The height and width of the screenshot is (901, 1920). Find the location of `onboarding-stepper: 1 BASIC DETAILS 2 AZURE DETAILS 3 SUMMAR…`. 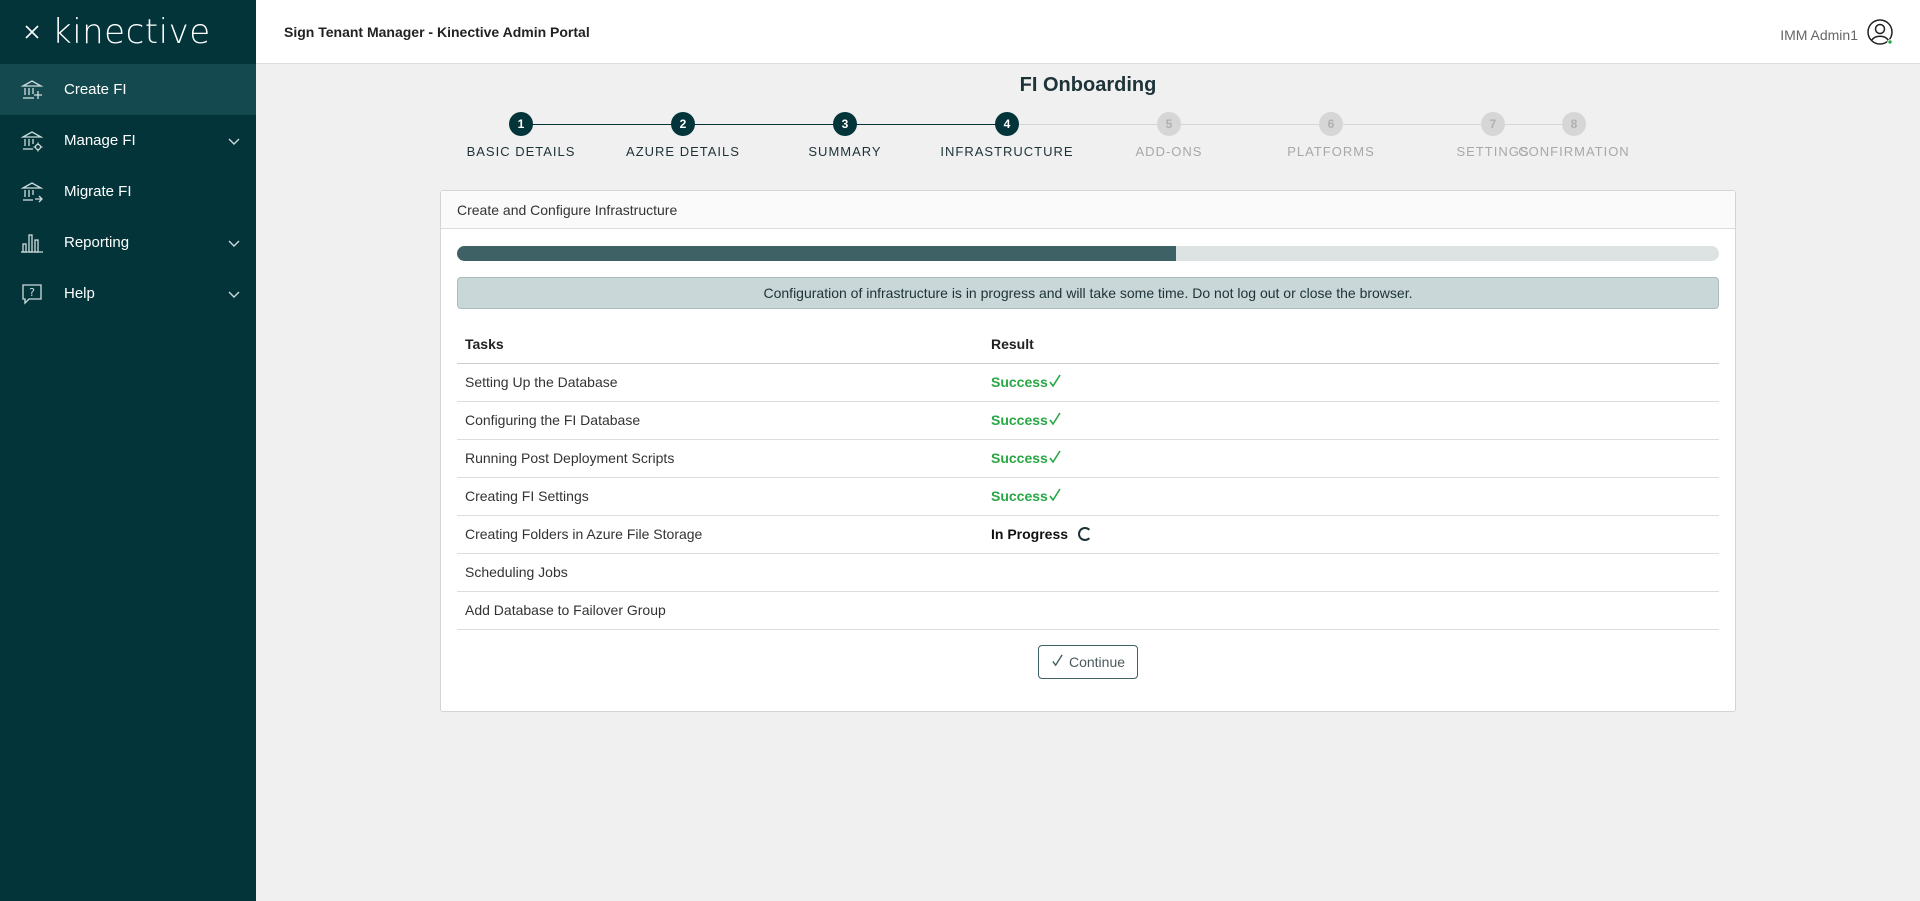

onboarding-stepper: 1 BASIC DETAILS 2 AZURE DETAILS 3 SUMMAR… is located at coordinates (1048, 139).